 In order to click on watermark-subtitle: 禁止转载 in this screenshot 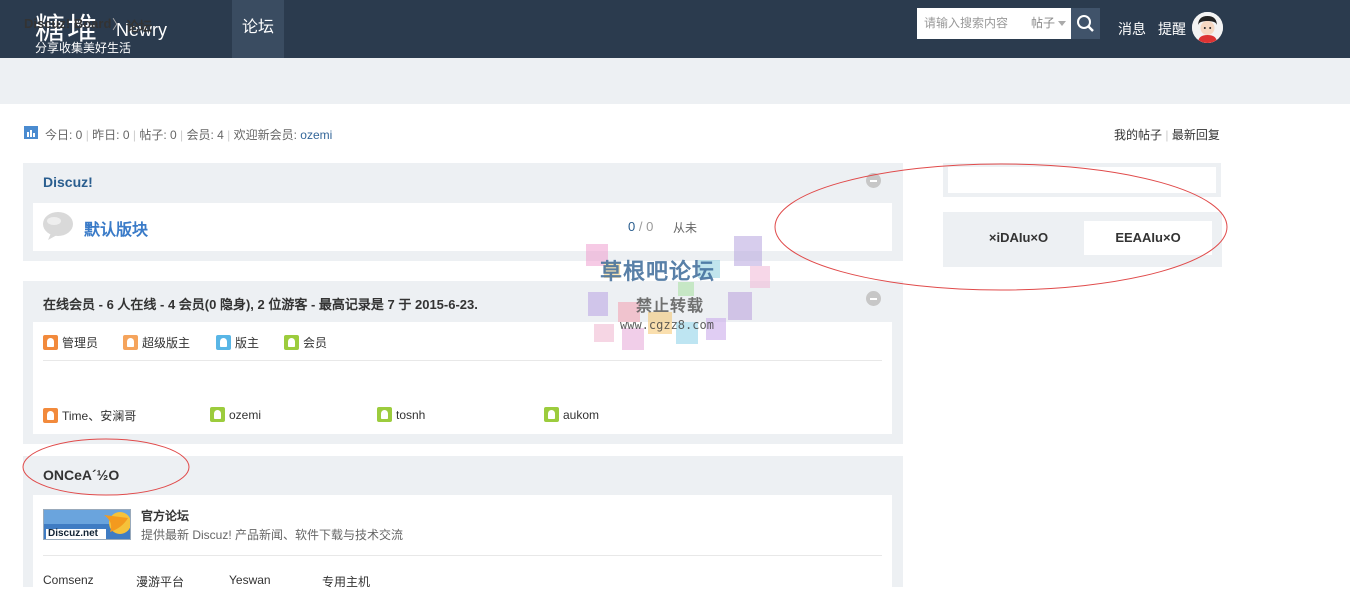, I will do `click(670, 306)`.